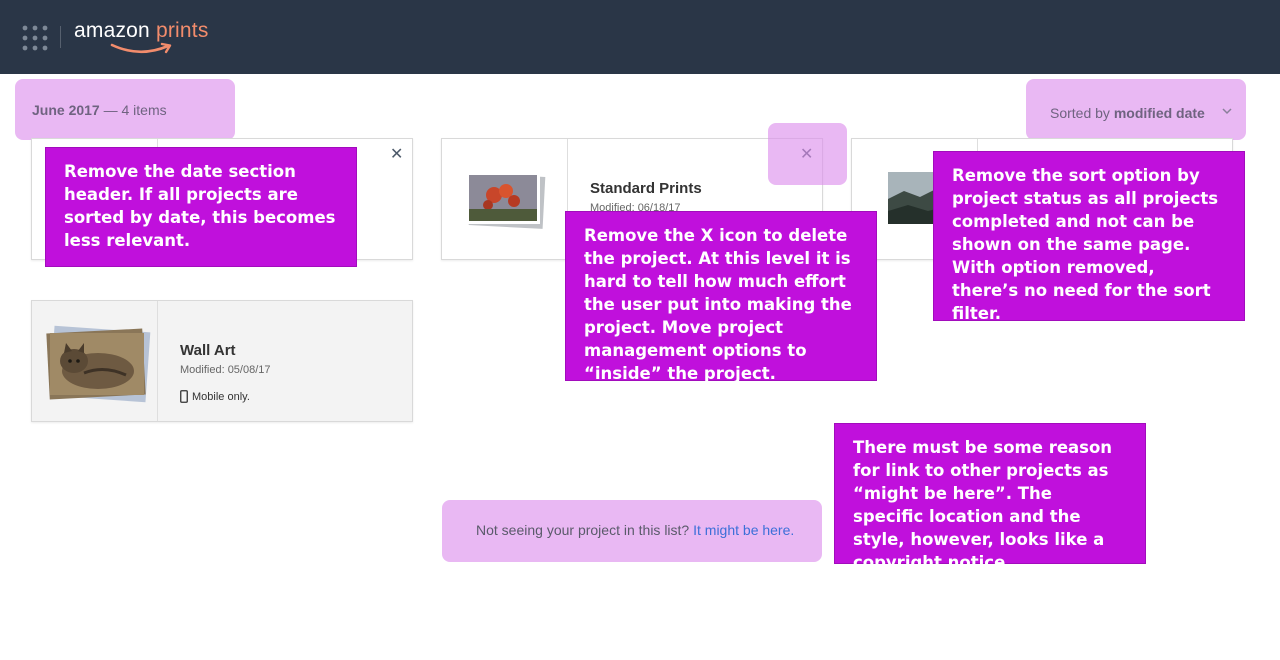  I want to click on mobile-phone-icon, so click(184, 396).